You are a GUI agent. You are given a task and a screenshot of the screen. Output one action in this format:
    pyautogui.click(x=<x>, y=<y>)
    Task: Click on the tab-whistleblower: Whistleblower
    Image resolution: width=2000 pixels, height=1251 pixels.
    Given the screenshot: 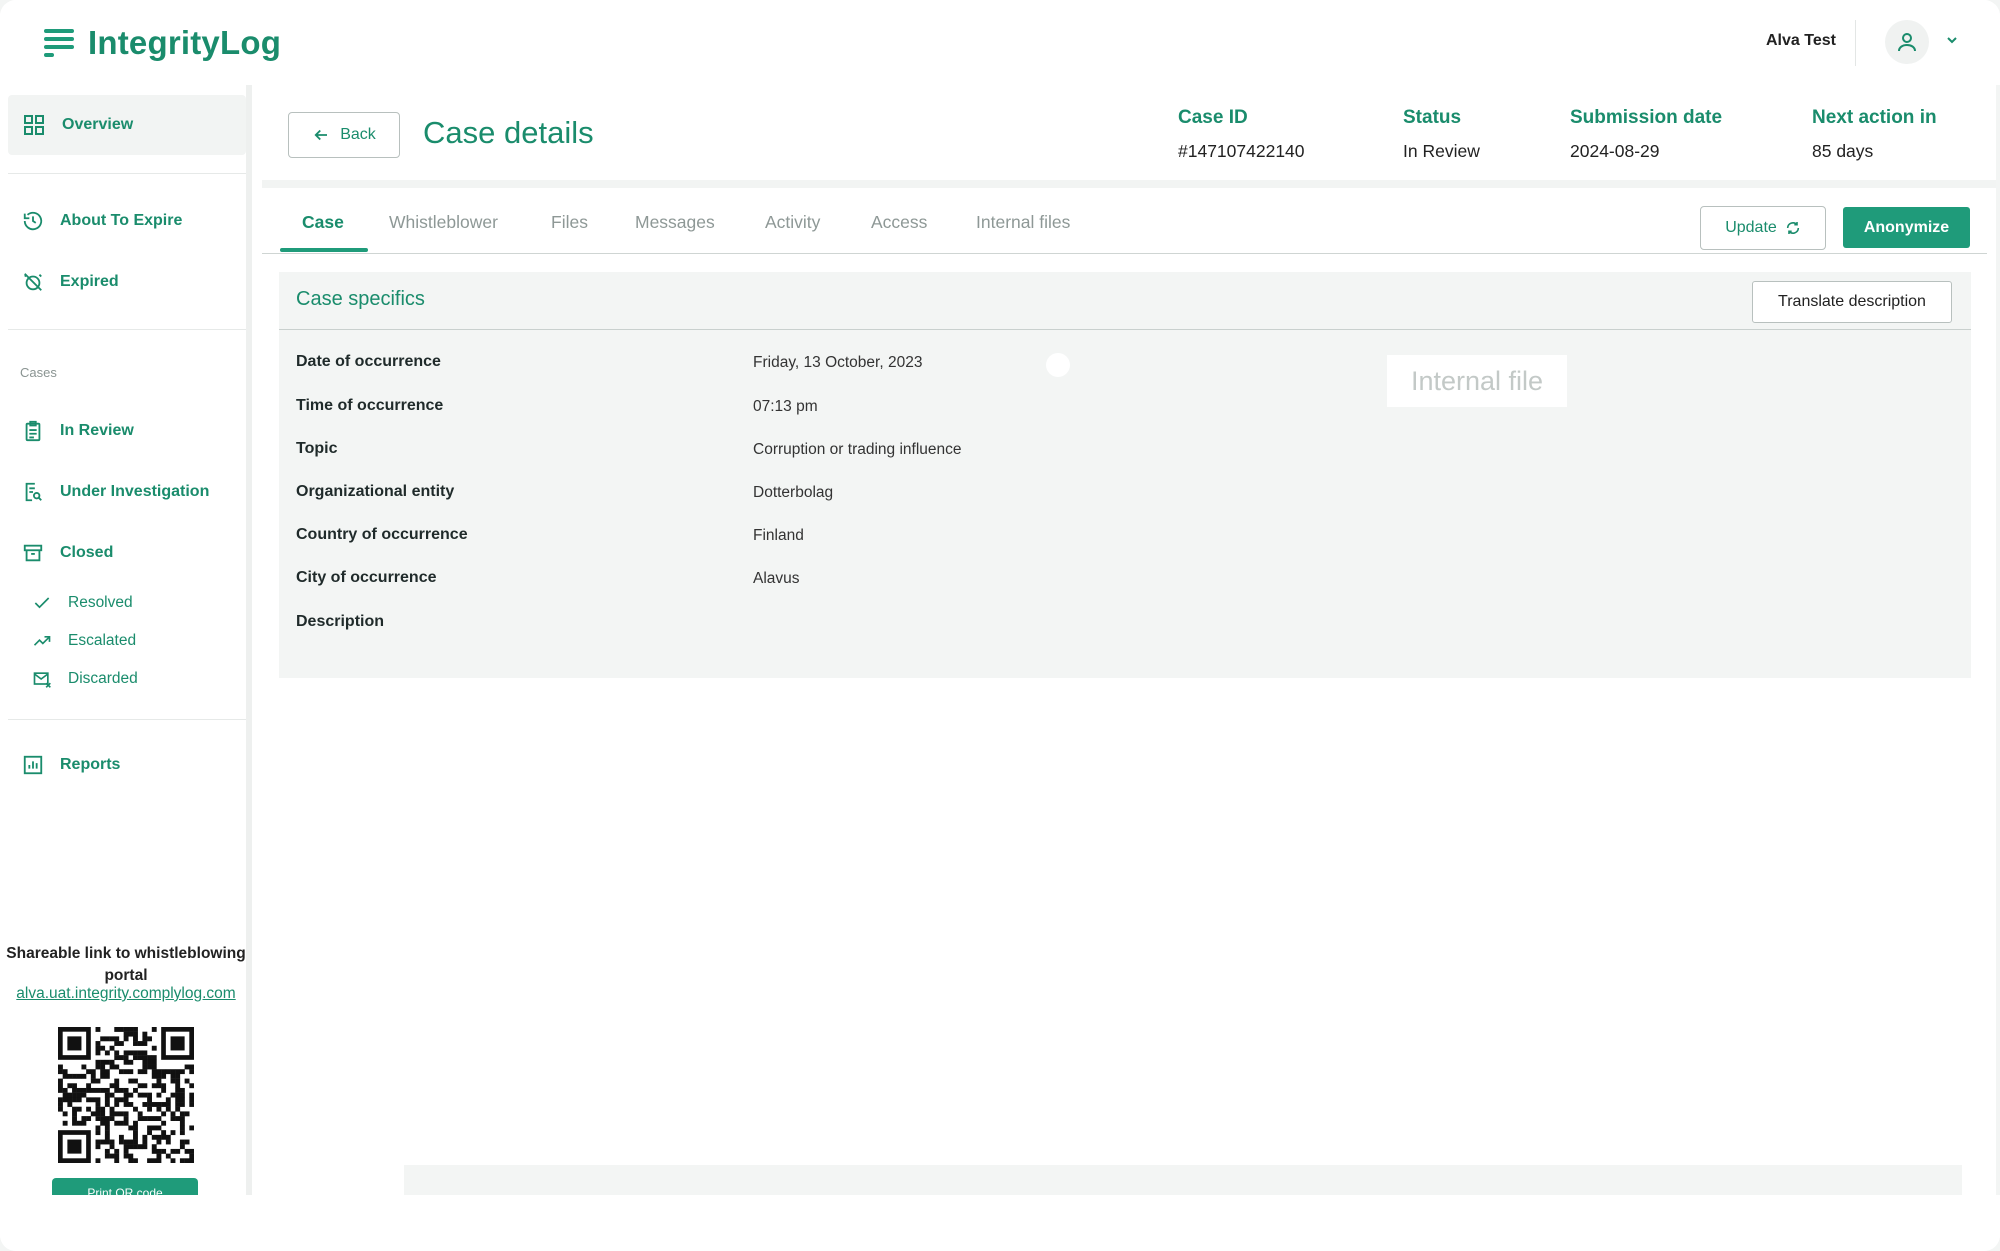 What is the action you would take?
    pyautogui.click(x=443, y=222)
    